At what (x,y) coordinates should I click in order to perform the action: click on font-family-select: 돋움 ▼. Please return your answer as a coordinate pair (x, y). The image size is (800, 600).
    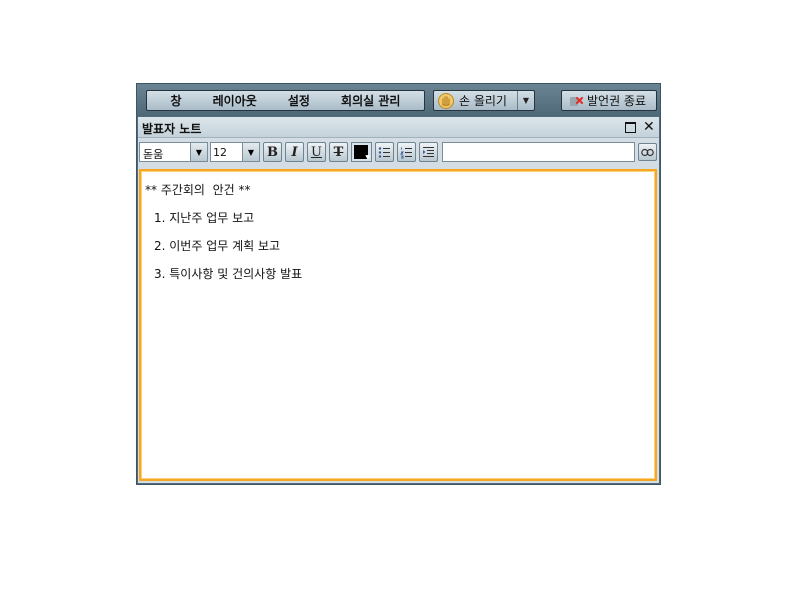
    Looking at the image, I should click on (173, 152).